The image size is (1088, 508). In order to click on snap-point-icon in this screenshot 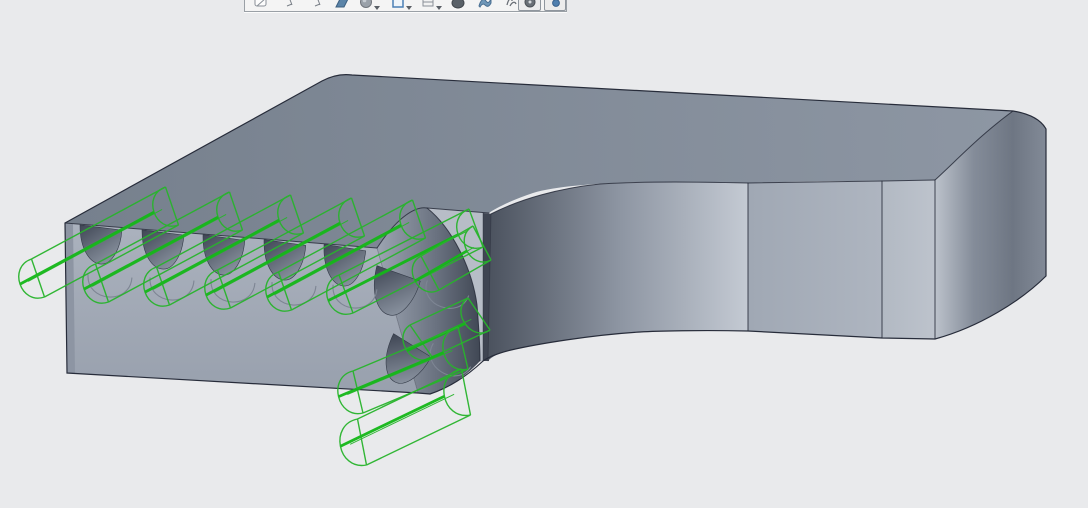, I will do `click(290, 5)`.